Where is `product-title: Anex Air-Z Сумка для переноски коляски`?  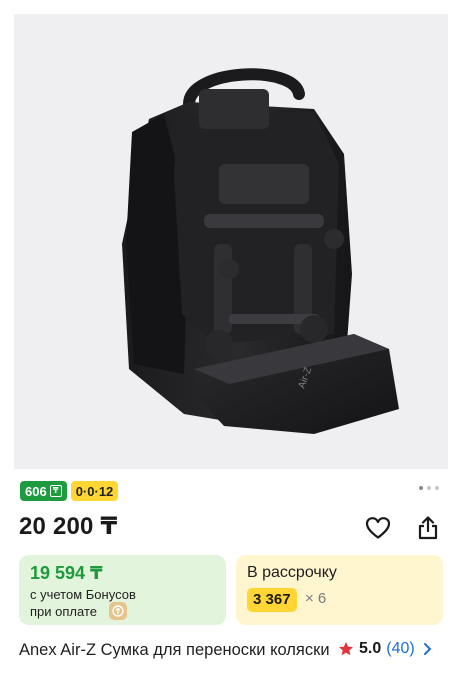 product-title: Anex Air-Z Сумка для переноски коляски is located at coordinates (174, 650).